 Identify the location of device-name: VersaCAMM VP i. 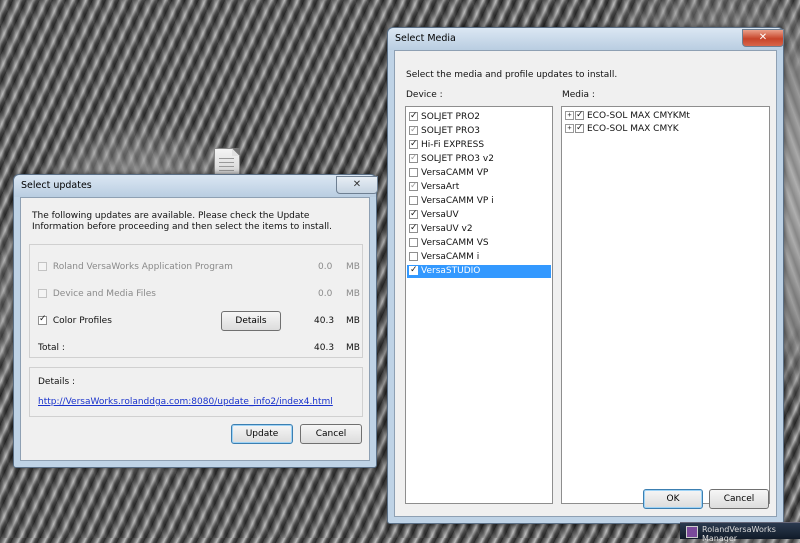
(457, 201).